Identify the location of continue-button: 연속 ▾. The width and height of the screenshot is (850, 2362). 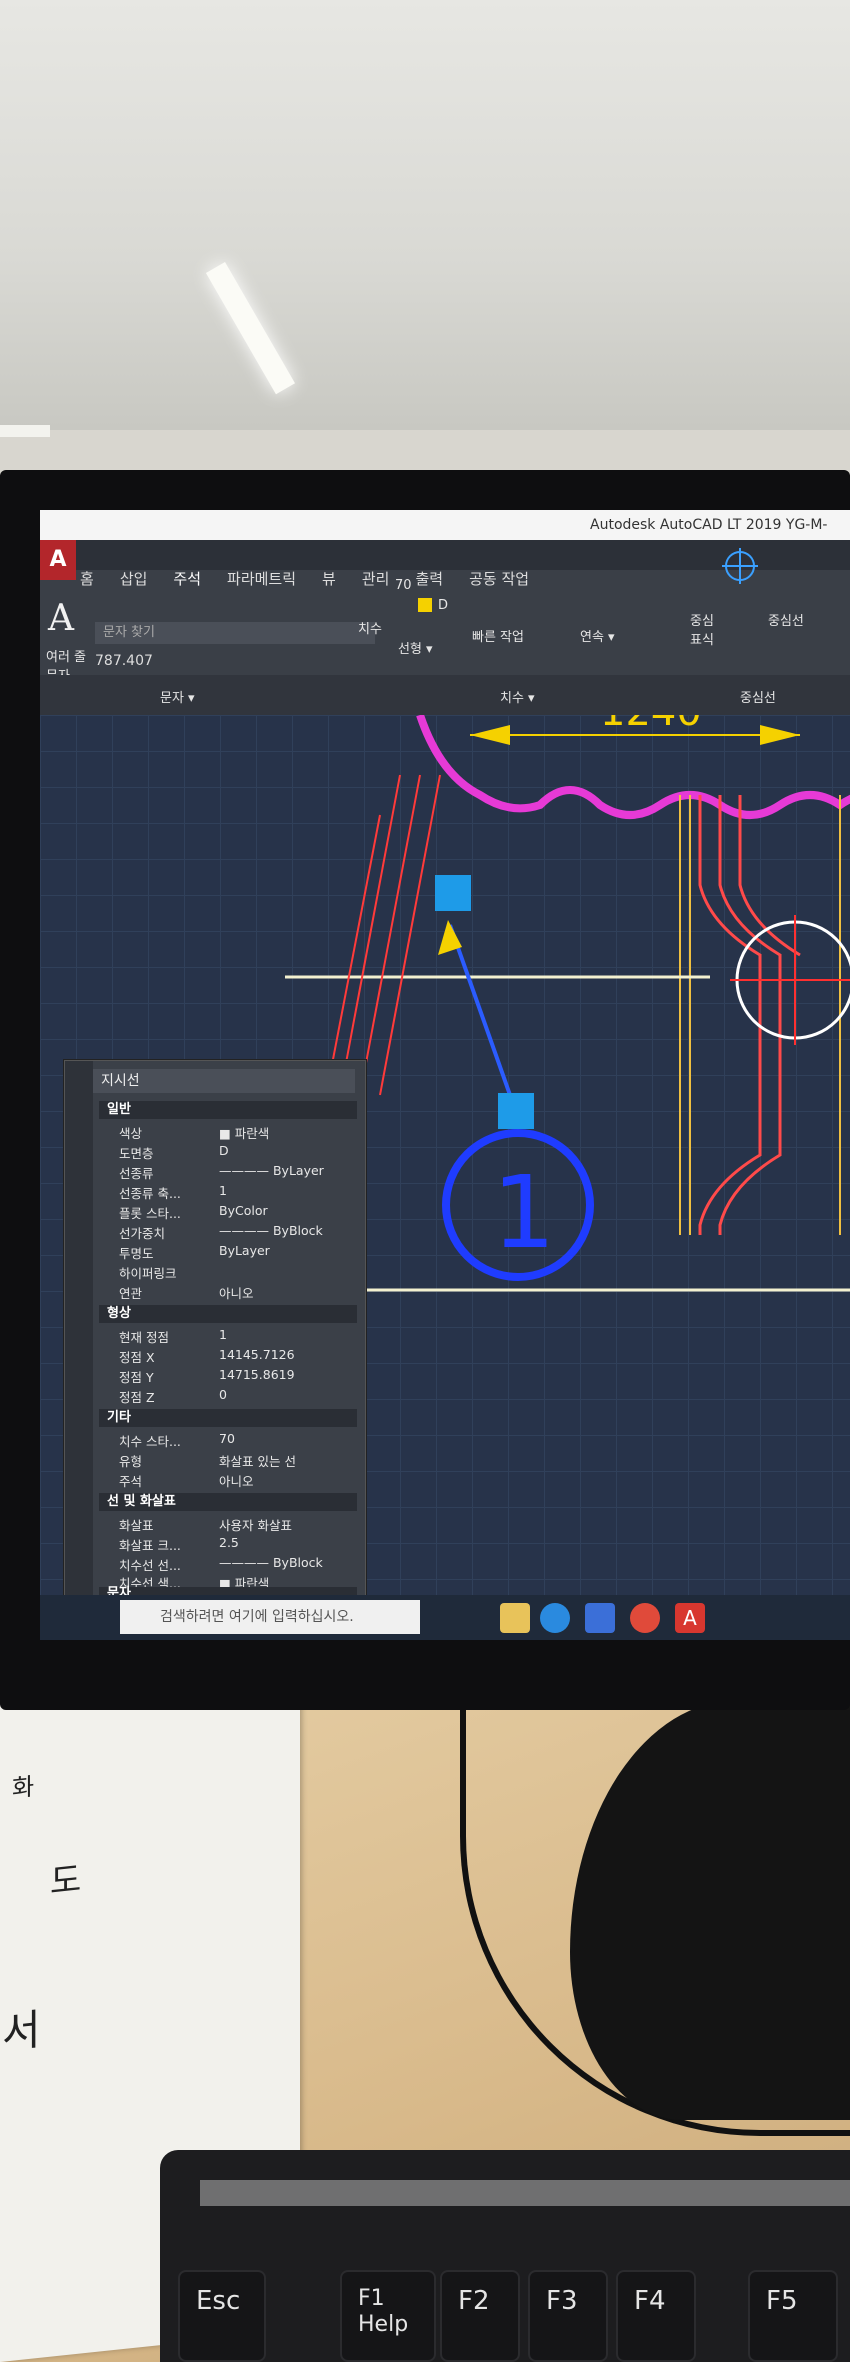
(597, 635).